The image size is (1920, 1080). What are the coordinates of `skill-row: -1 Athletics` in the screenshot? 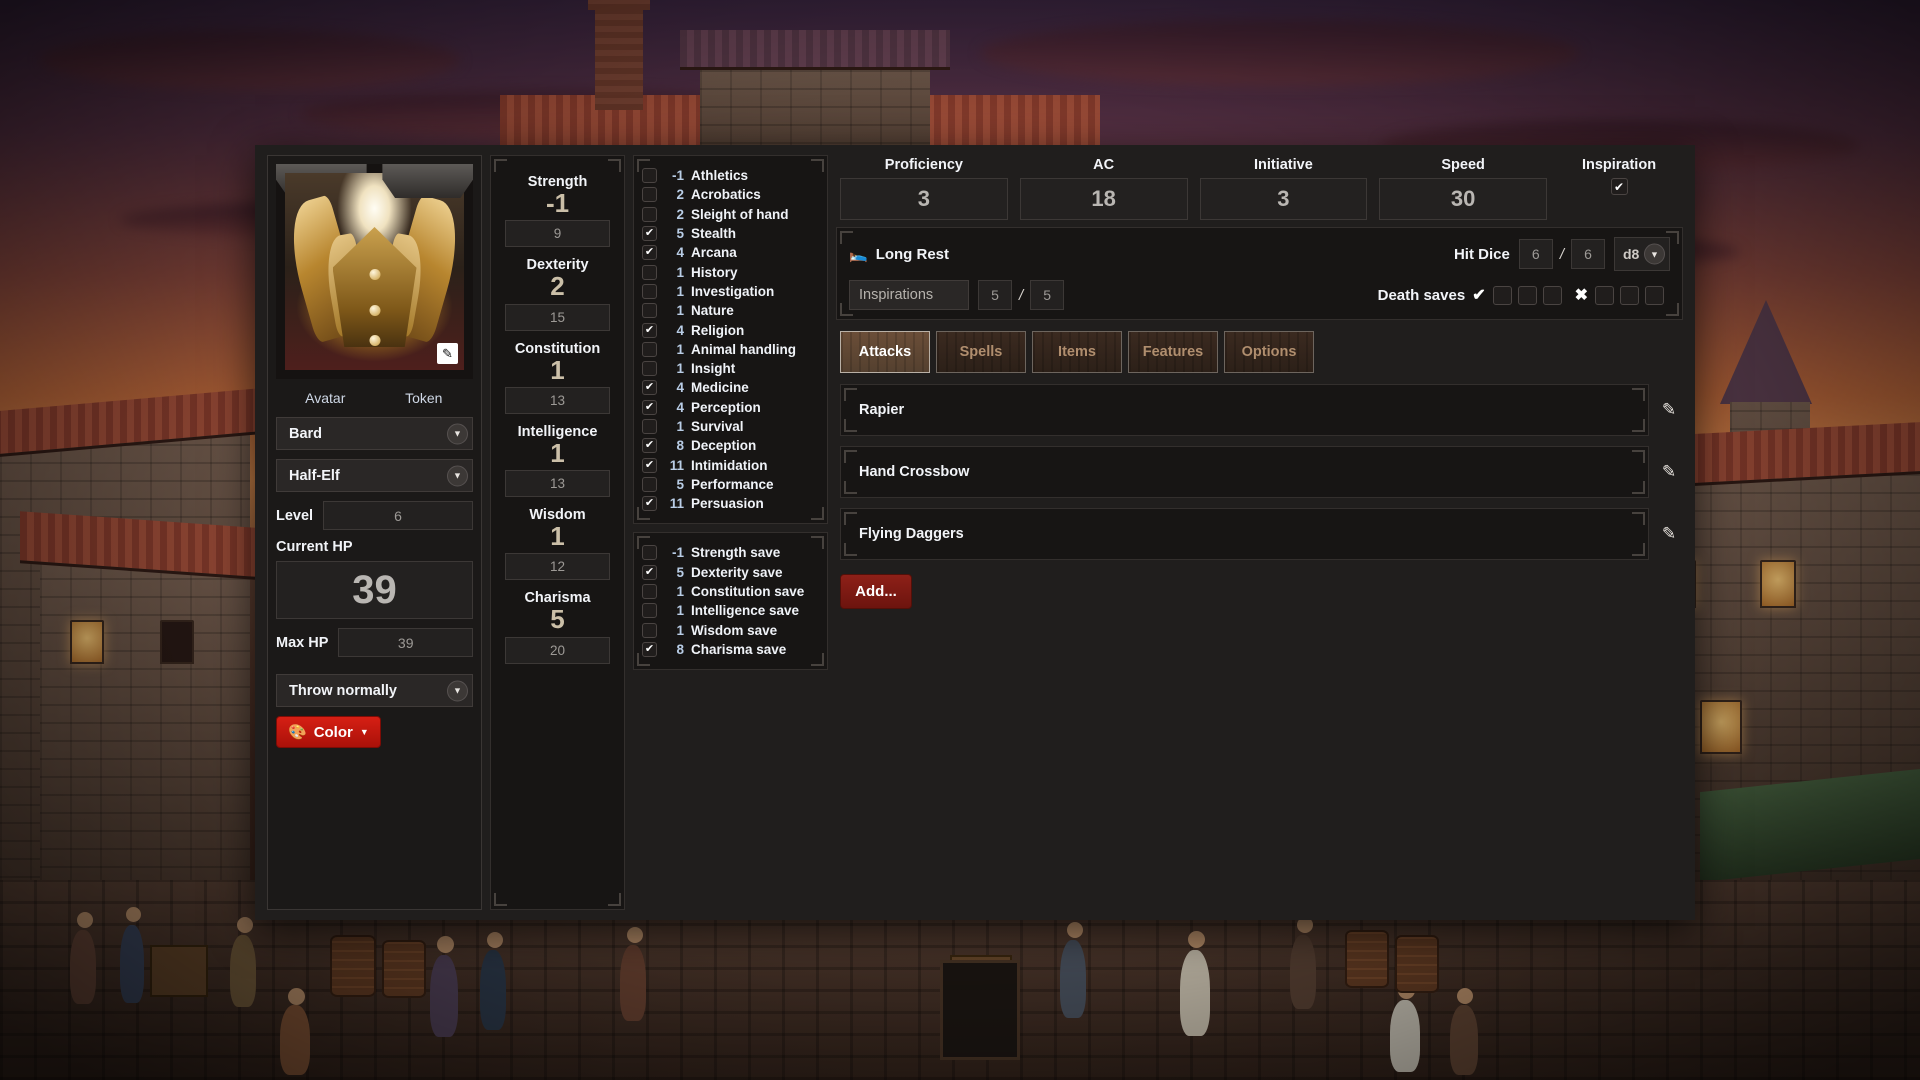 It's located at (730, 175).